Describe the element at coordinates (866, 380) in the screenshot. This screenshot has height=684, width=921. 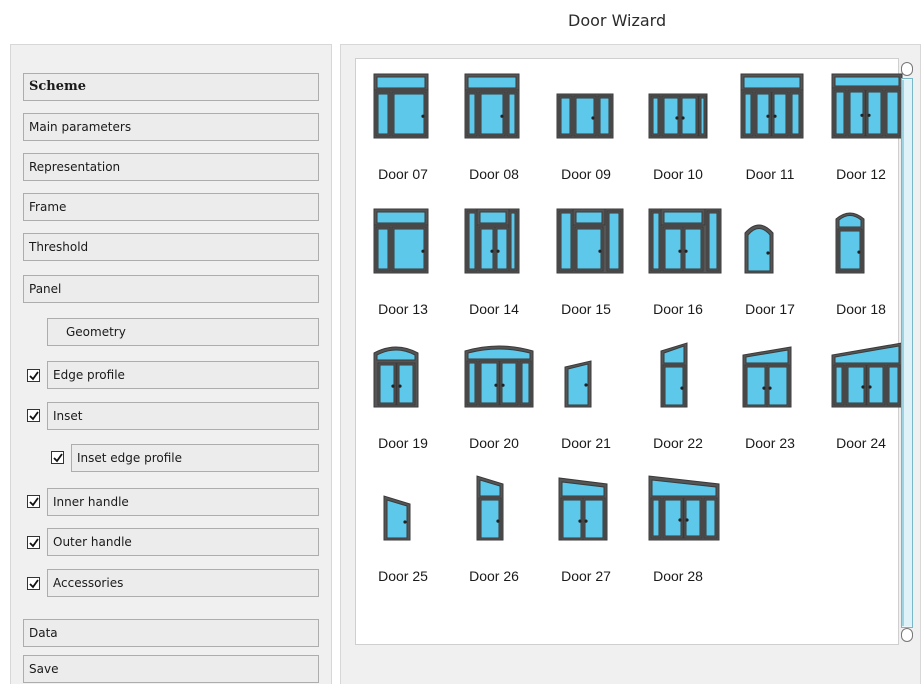
I see `door-sloped-transom-sidelights-icon` at that location.